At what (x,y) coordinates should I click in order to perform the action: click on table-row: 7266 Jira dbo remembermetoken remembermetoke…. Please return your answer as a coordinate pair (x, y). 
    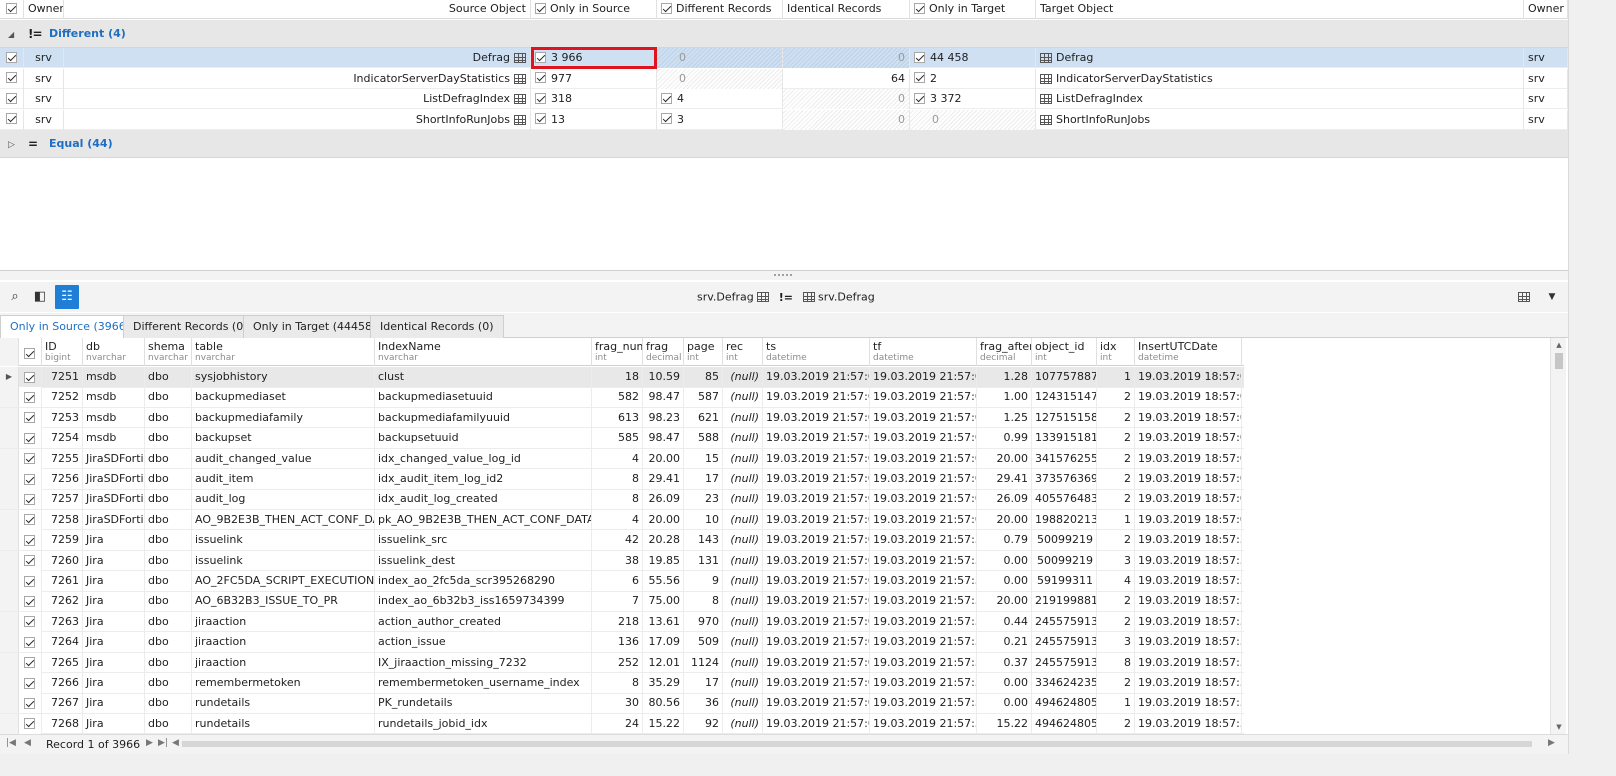
    Looking at the image, I should click on (622, 683).